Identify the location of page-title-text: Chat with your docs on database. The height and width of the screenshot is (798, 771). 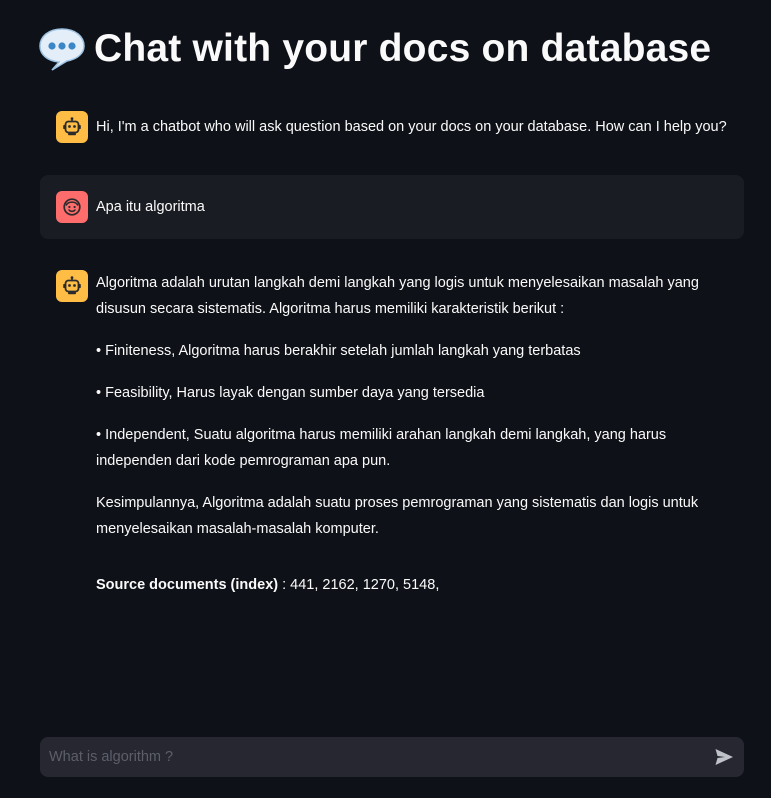
(403, 48).